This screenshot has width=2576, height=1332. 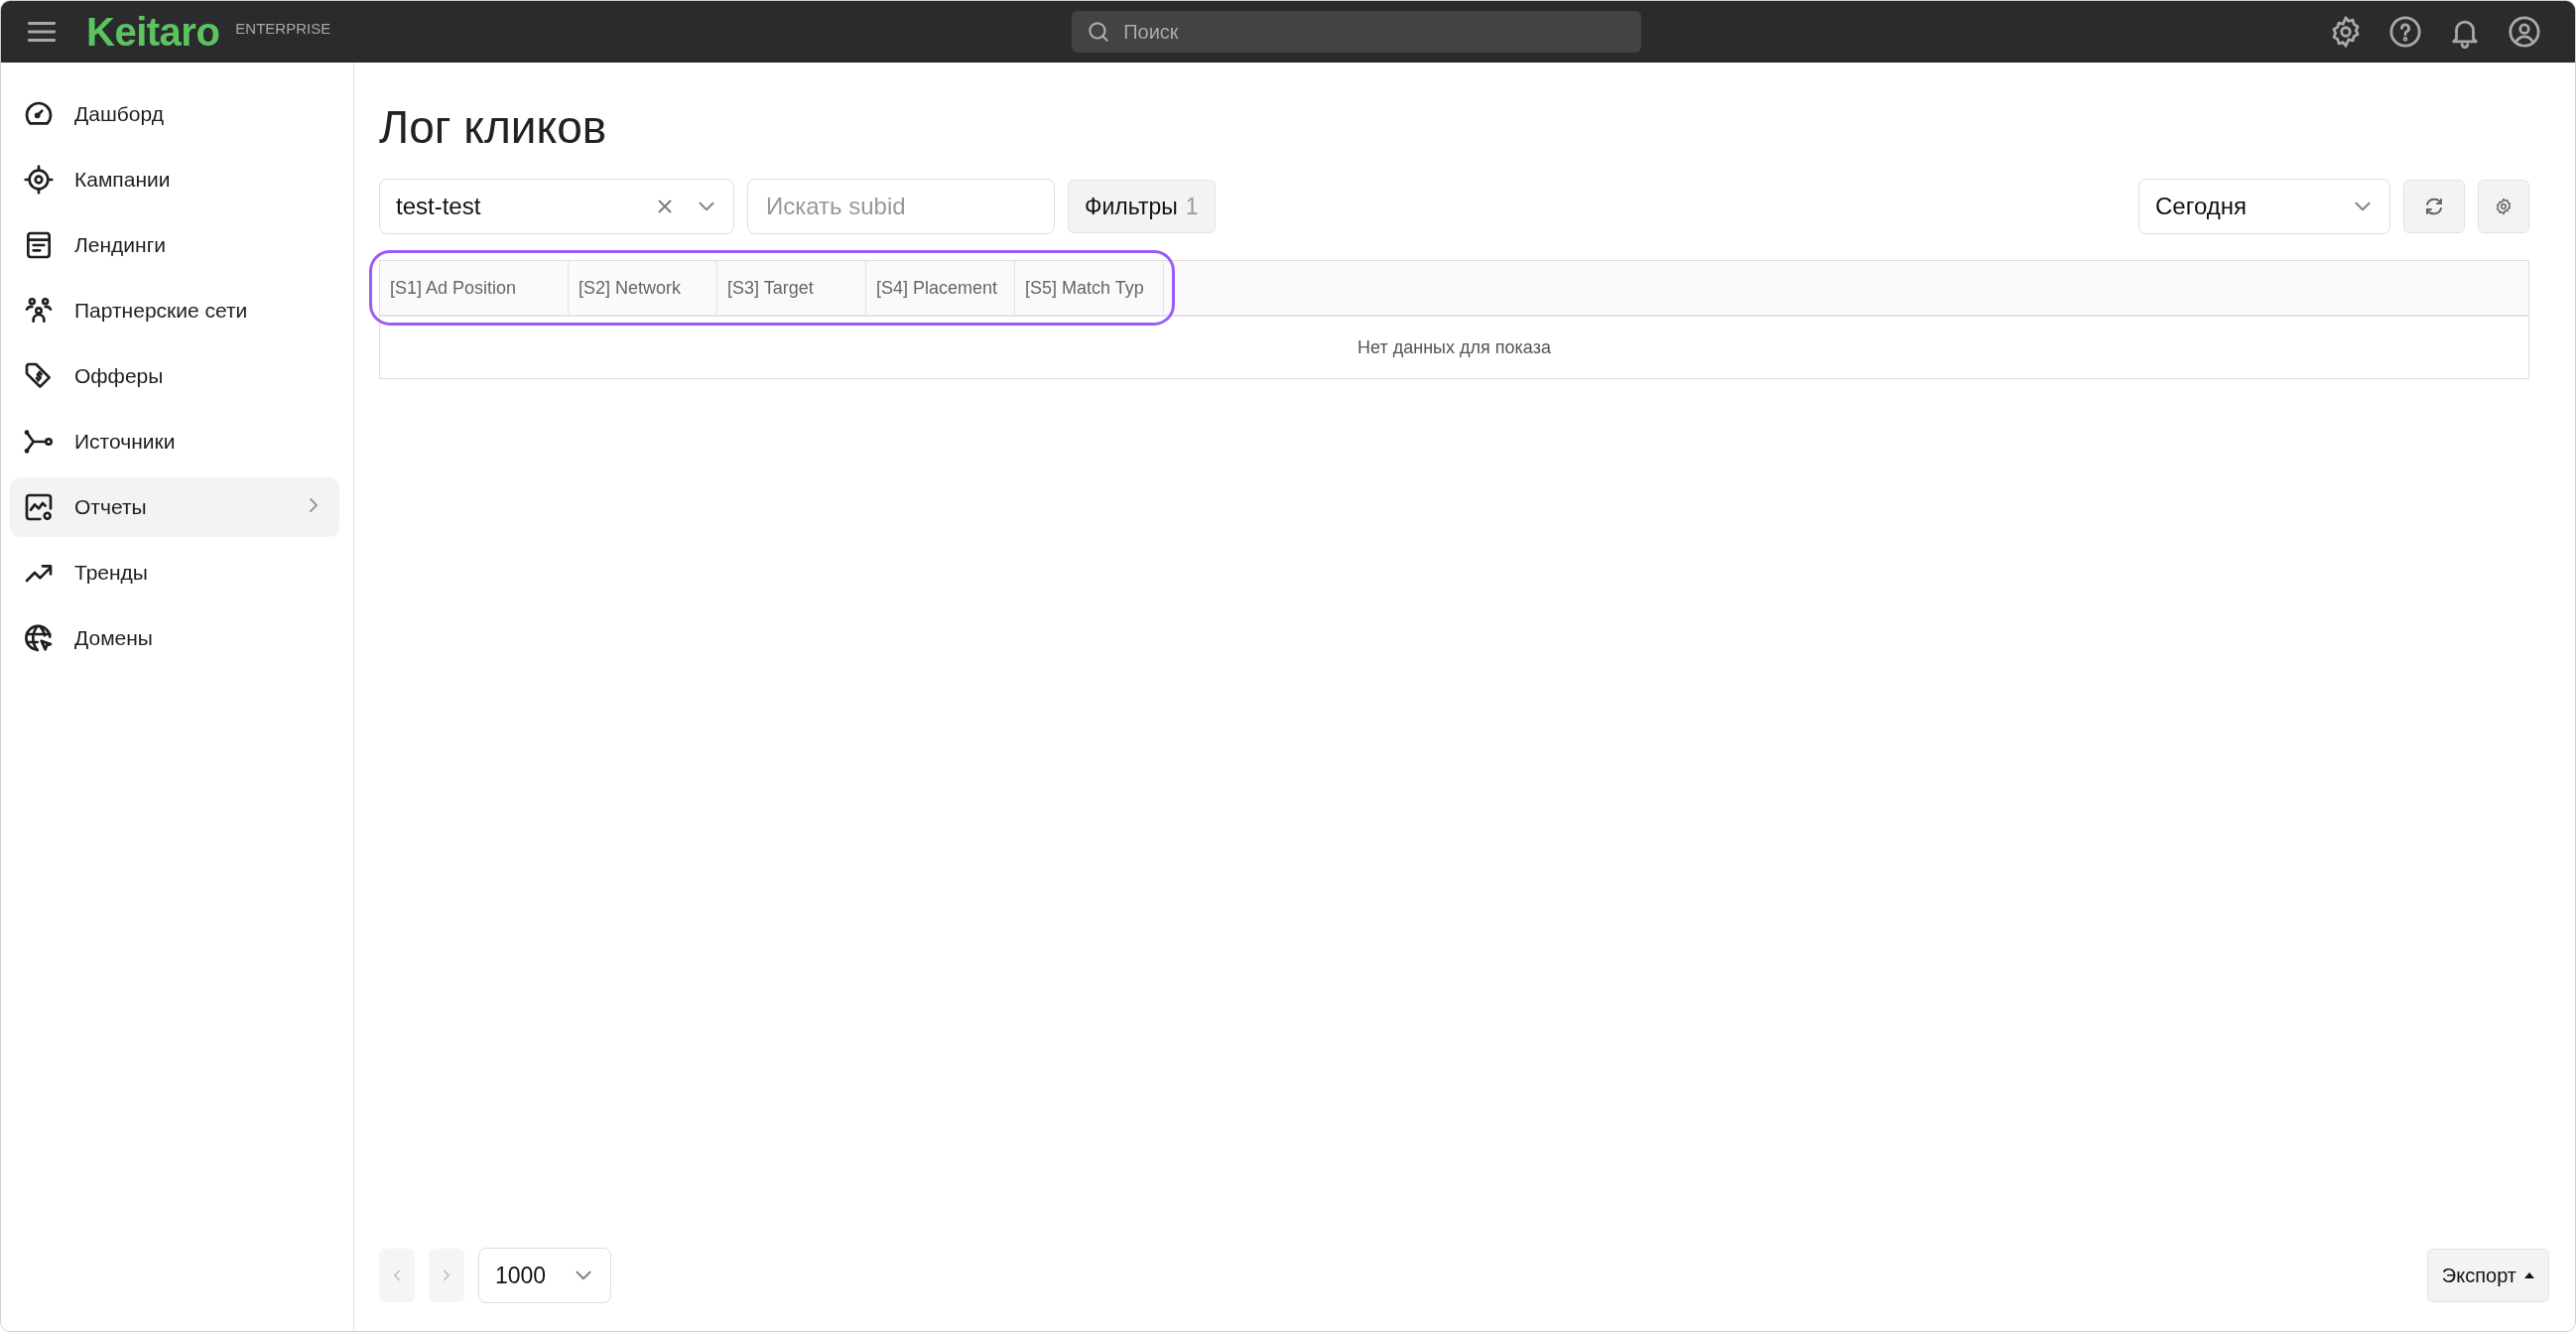 I want to click on globe-cursor-icon, so click(x=39, y=638).